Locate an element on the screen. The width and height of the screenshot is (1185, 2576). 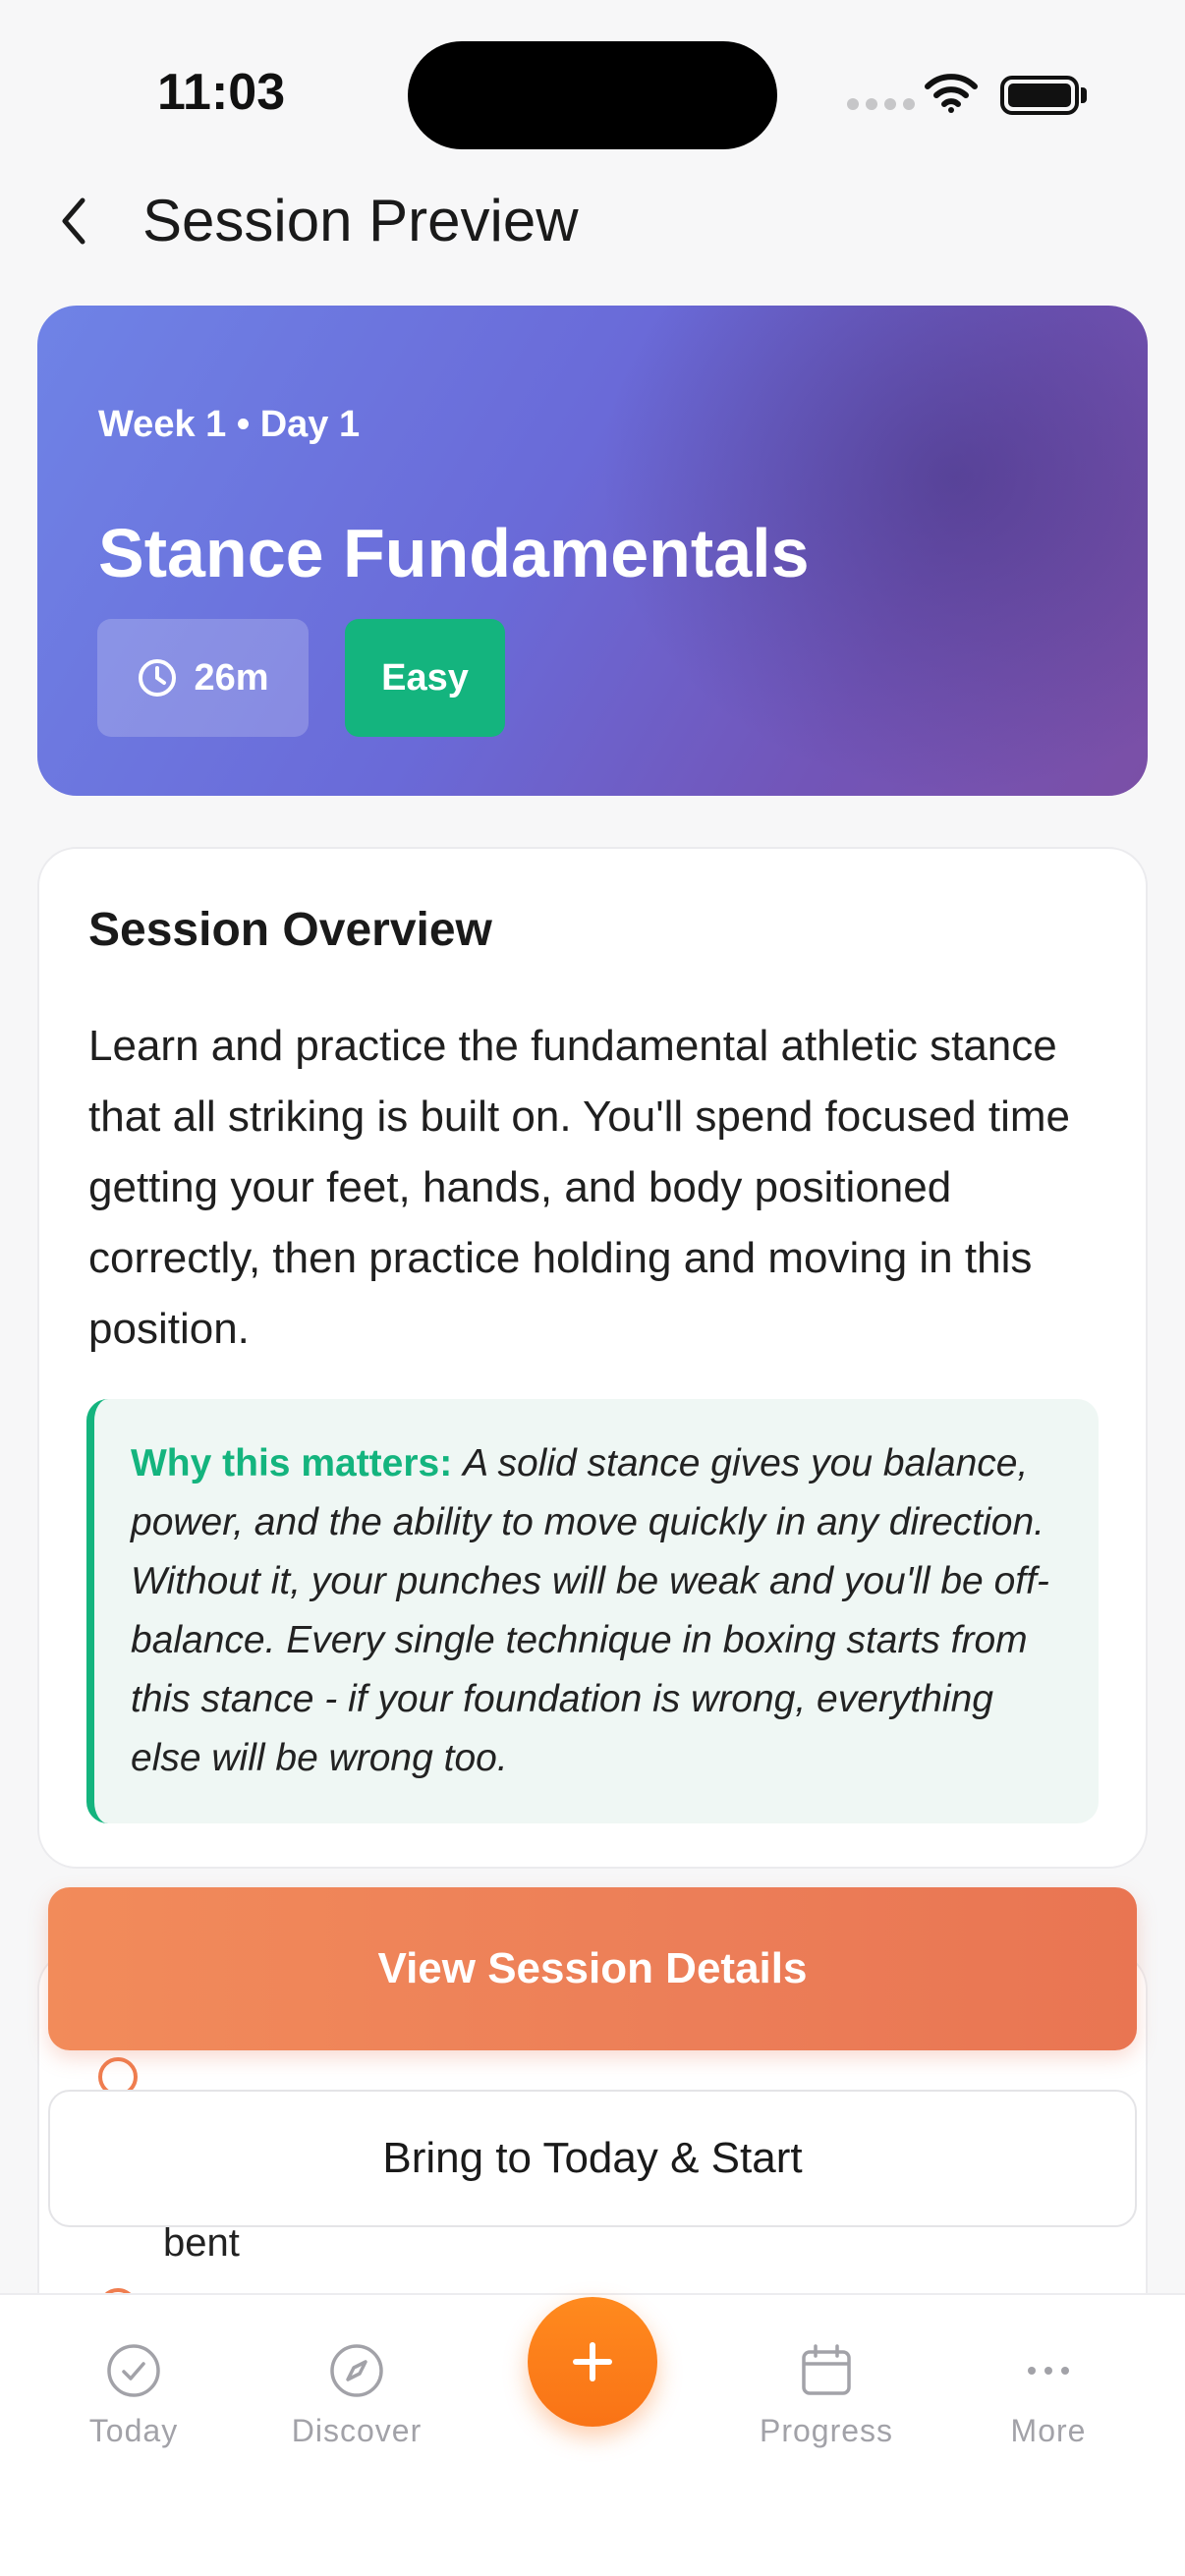
plus-icon is located at coordinates (592, 2361).